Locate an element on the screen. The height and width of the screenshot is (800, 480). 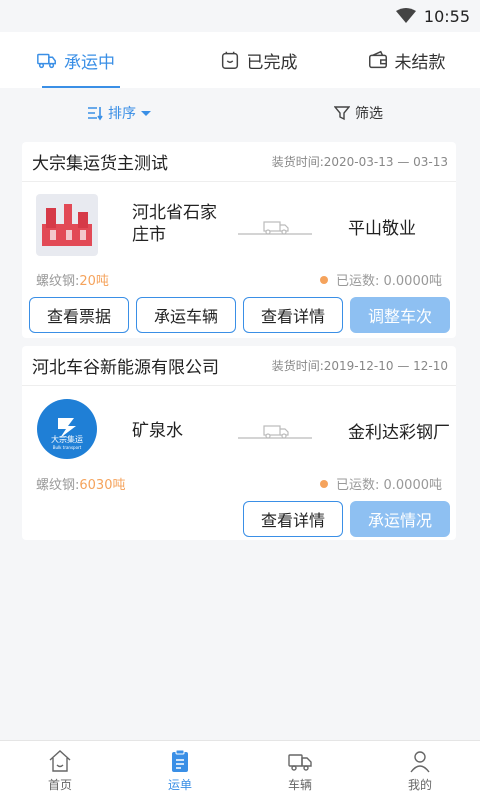
home-icon is located at coordinates (60, 761).